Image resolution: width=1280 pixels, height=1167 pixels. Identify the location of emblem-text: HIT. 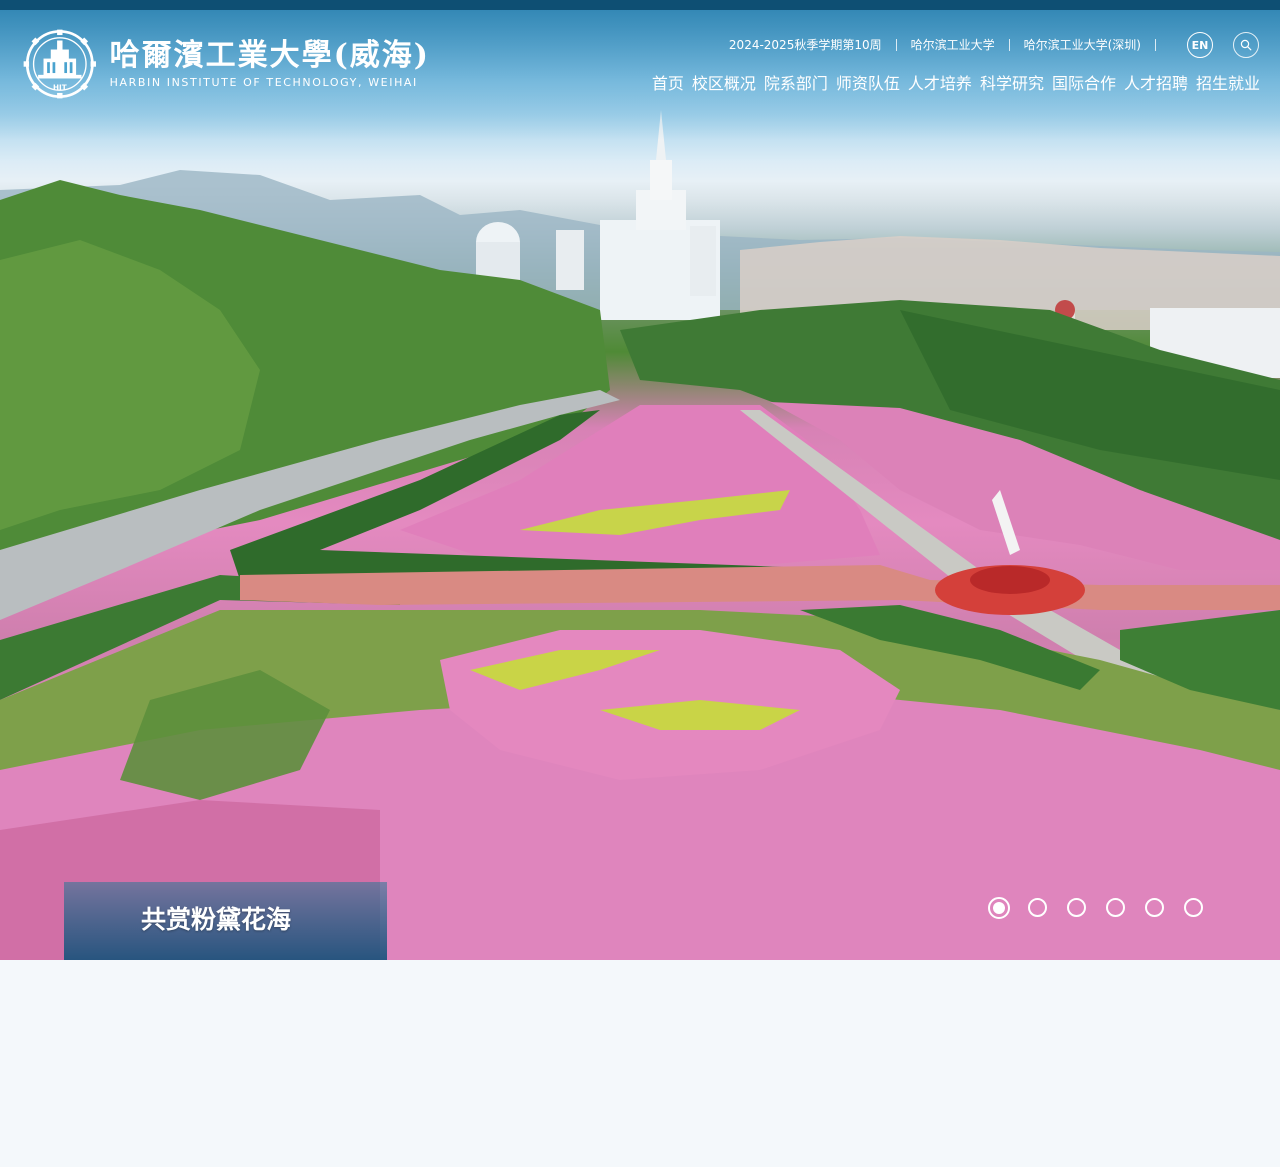
(60, 86).